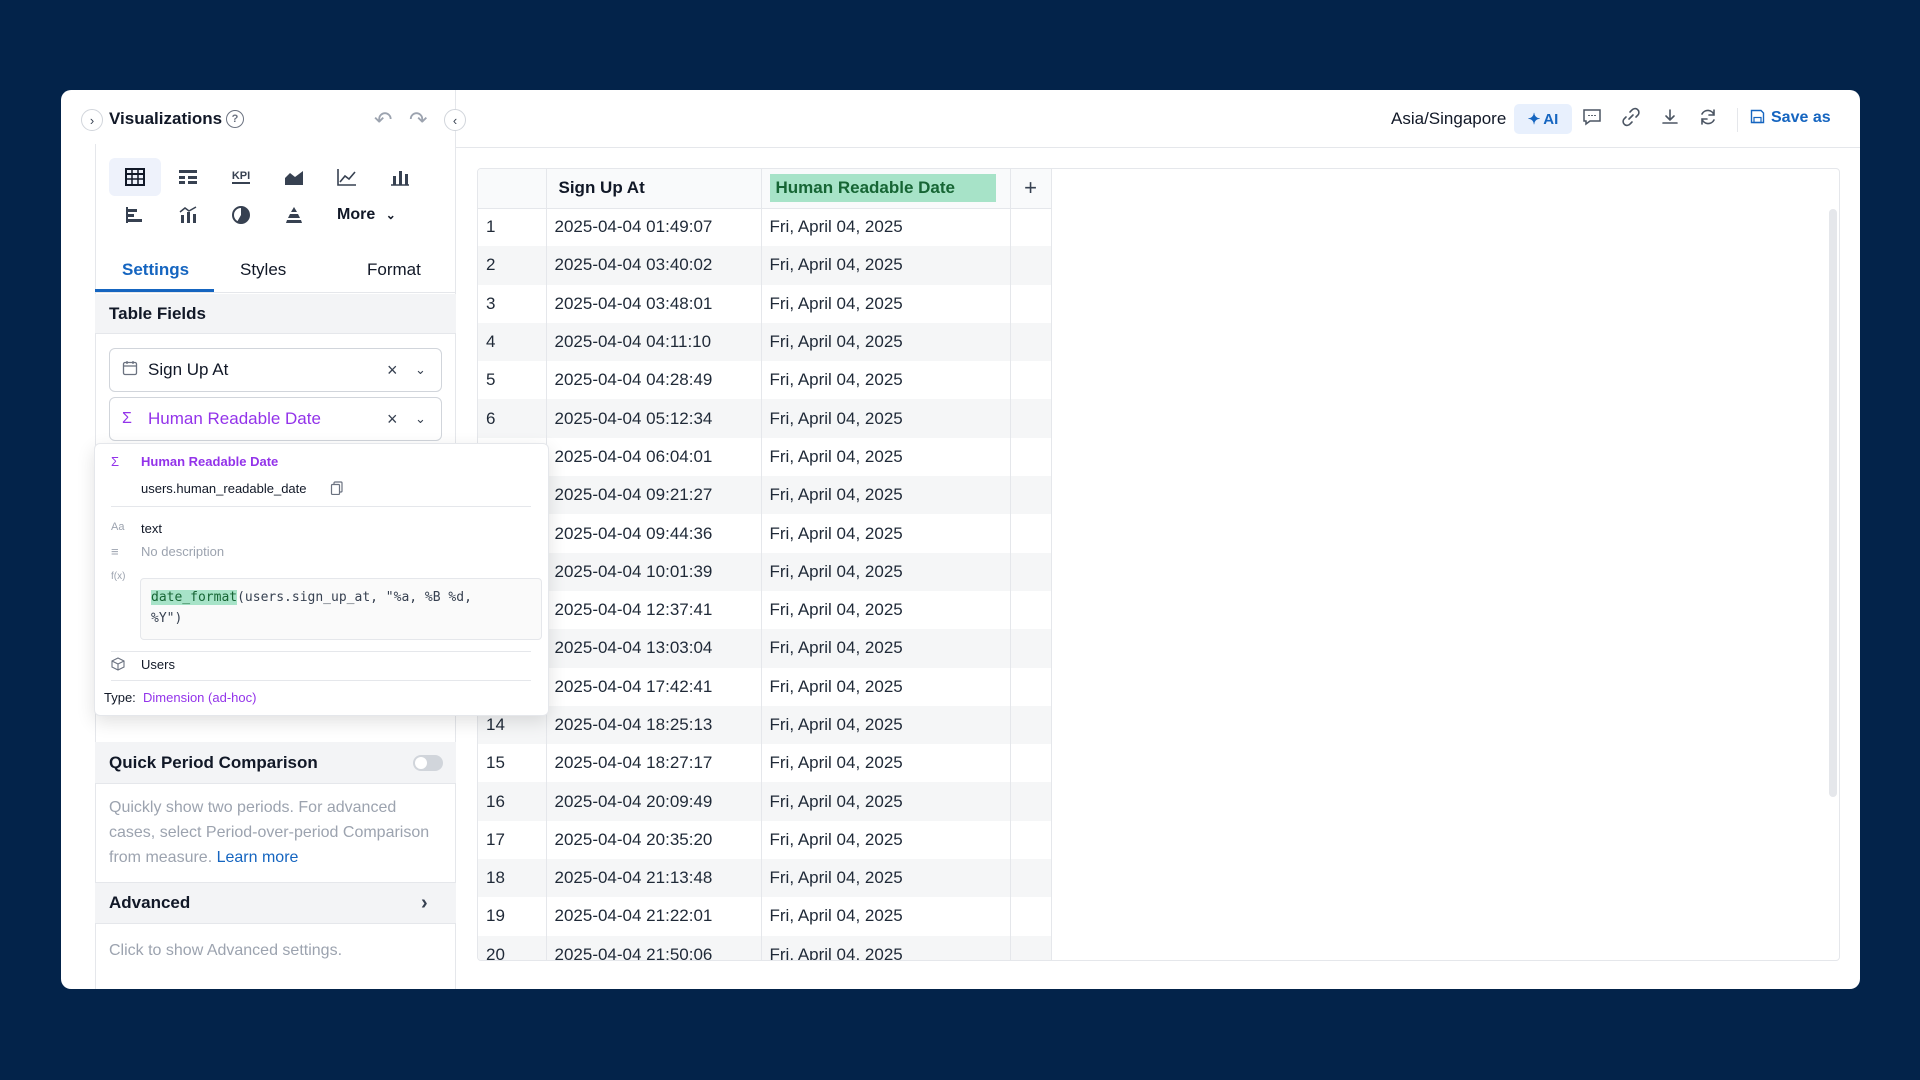 This screenshot has width=1920, height=1080. Describe the element at coordinates (512, 840) in the screenshot. I see `row-number: 17` at that location.